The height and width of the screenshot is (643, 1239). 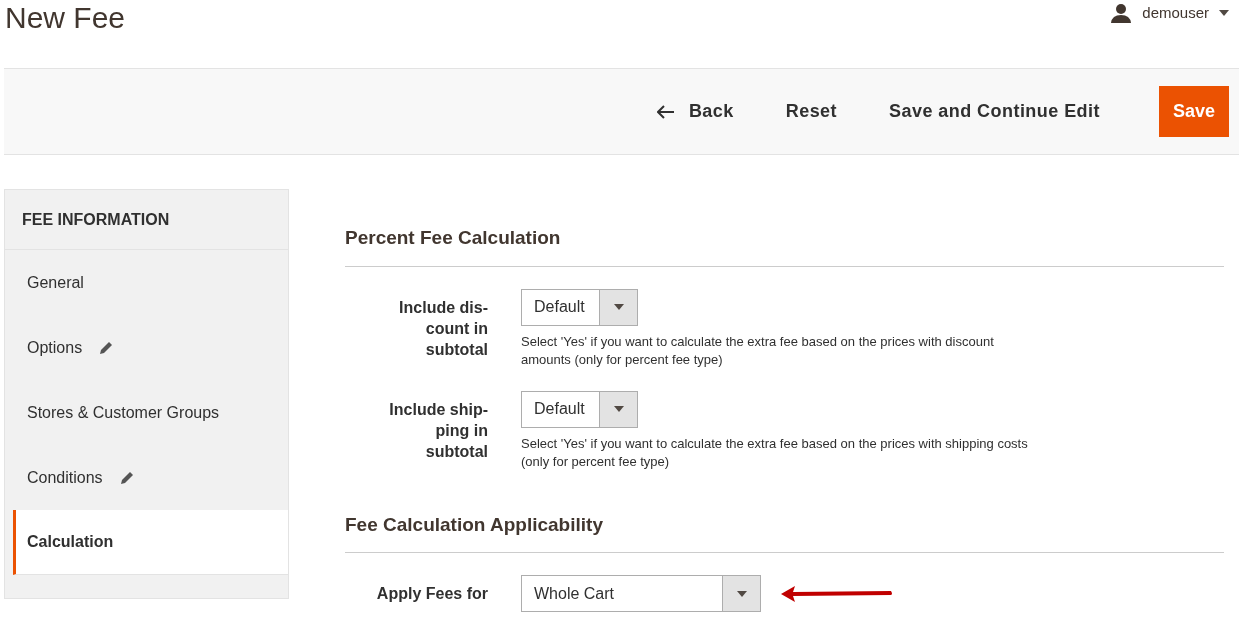 What do you see at coordinates (1169, 13) in the screenshot?
I see `user-menu: demouser` at bounding box center [1169, 13].